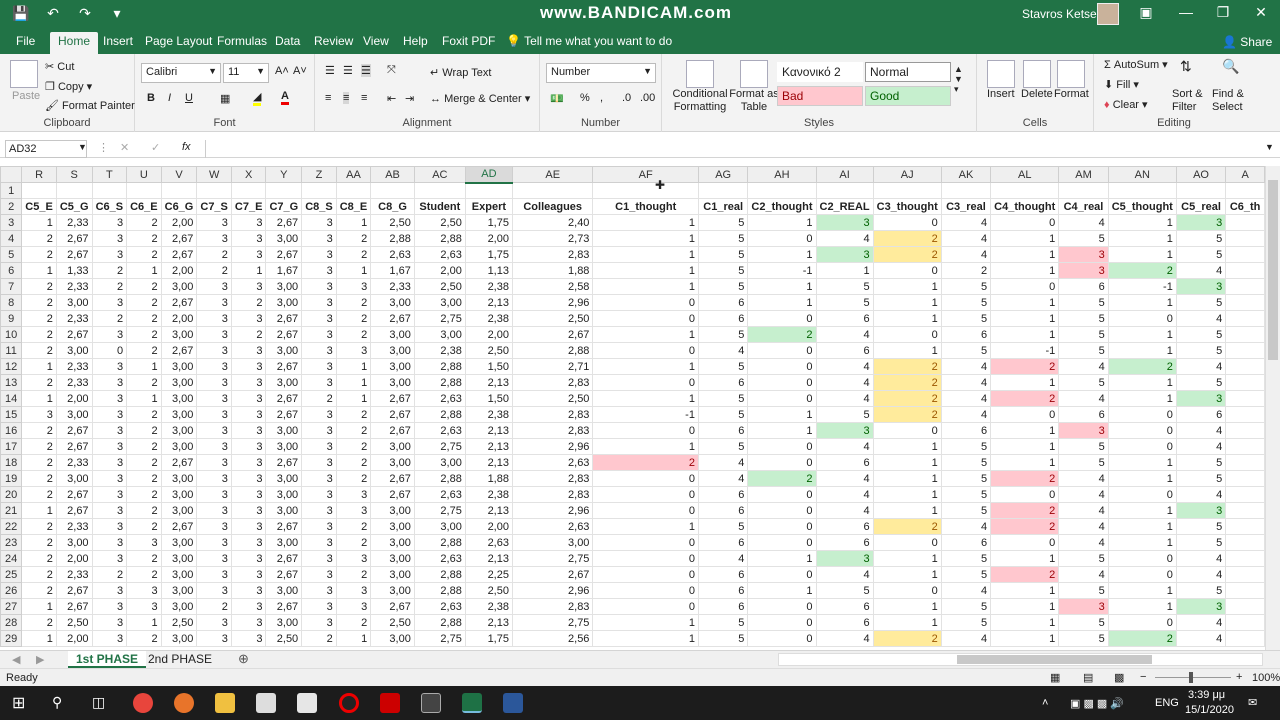 This screenshot has width=1280, height=720. Describe the element at coordinates (552, 446) in the screenshot. I see `cell: 2,96` at that location.